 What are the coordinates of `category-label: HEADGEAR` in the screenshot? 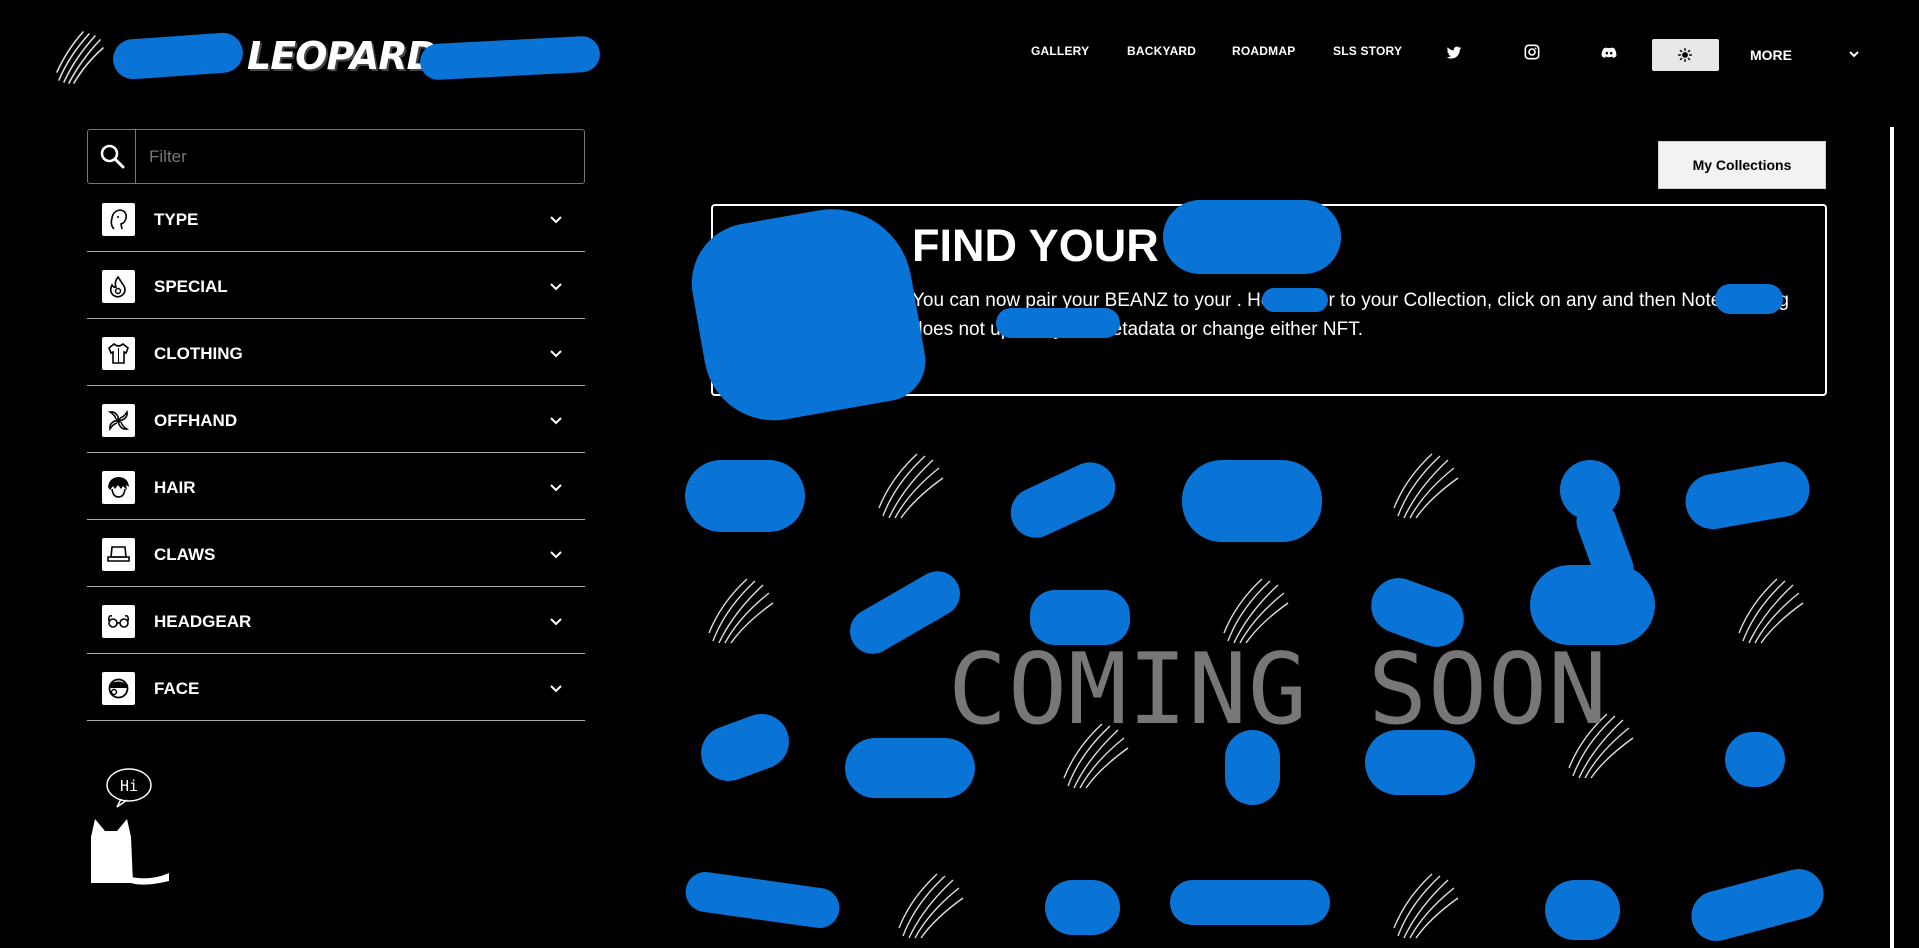 It's located at (203, 621).